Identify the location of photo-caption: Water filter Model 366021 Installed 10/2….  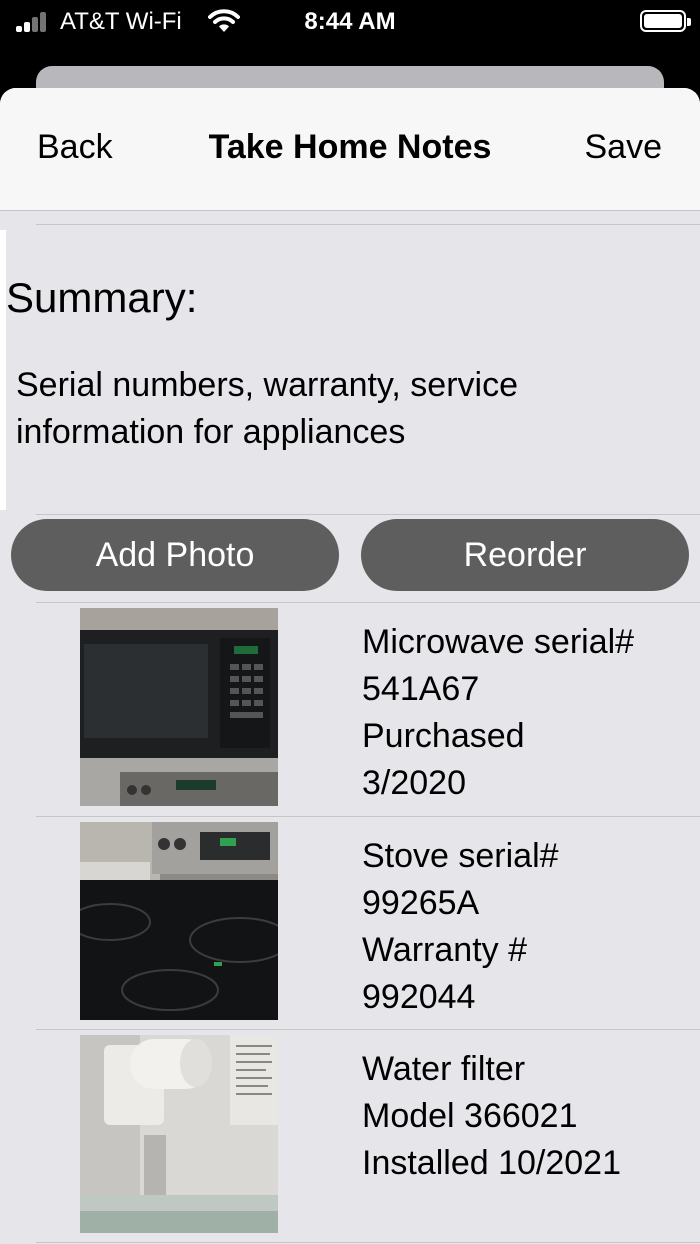
(491, 1116).